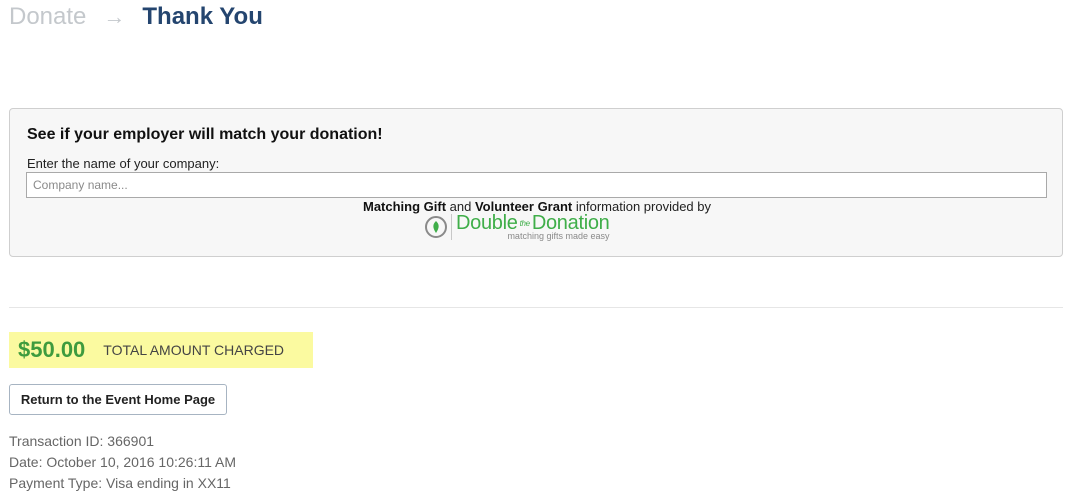 Image resolution: width=1076 pixels, height=500 pixels. I want to click on total-amount-banner: $50.00 TOTAL AMOUNT CHARGED, so click(161, 350).